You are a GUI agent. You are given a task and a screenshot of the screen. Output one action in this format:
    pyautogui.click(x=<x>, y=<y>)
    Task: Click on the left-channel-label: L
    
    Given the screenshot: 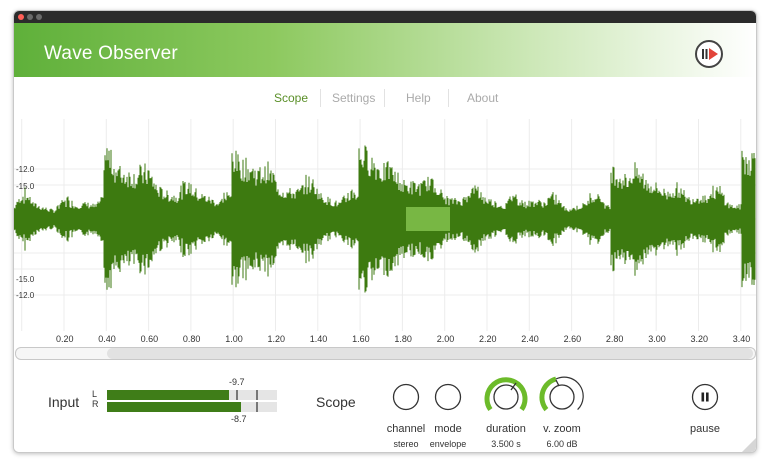 What is the action you would take?
    pyautogui.click(x=95, y=394)
    